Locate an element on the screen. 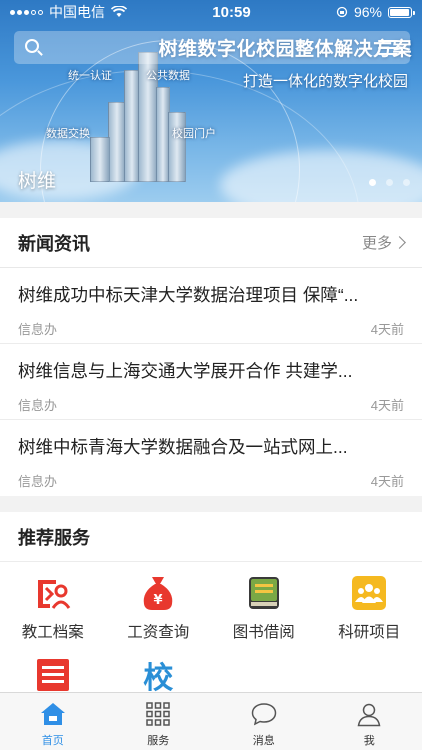  news-item: 树维信息与上海交通大学展开合作 共建学... 信息办 4天前 is located at coordinates (211, 382).